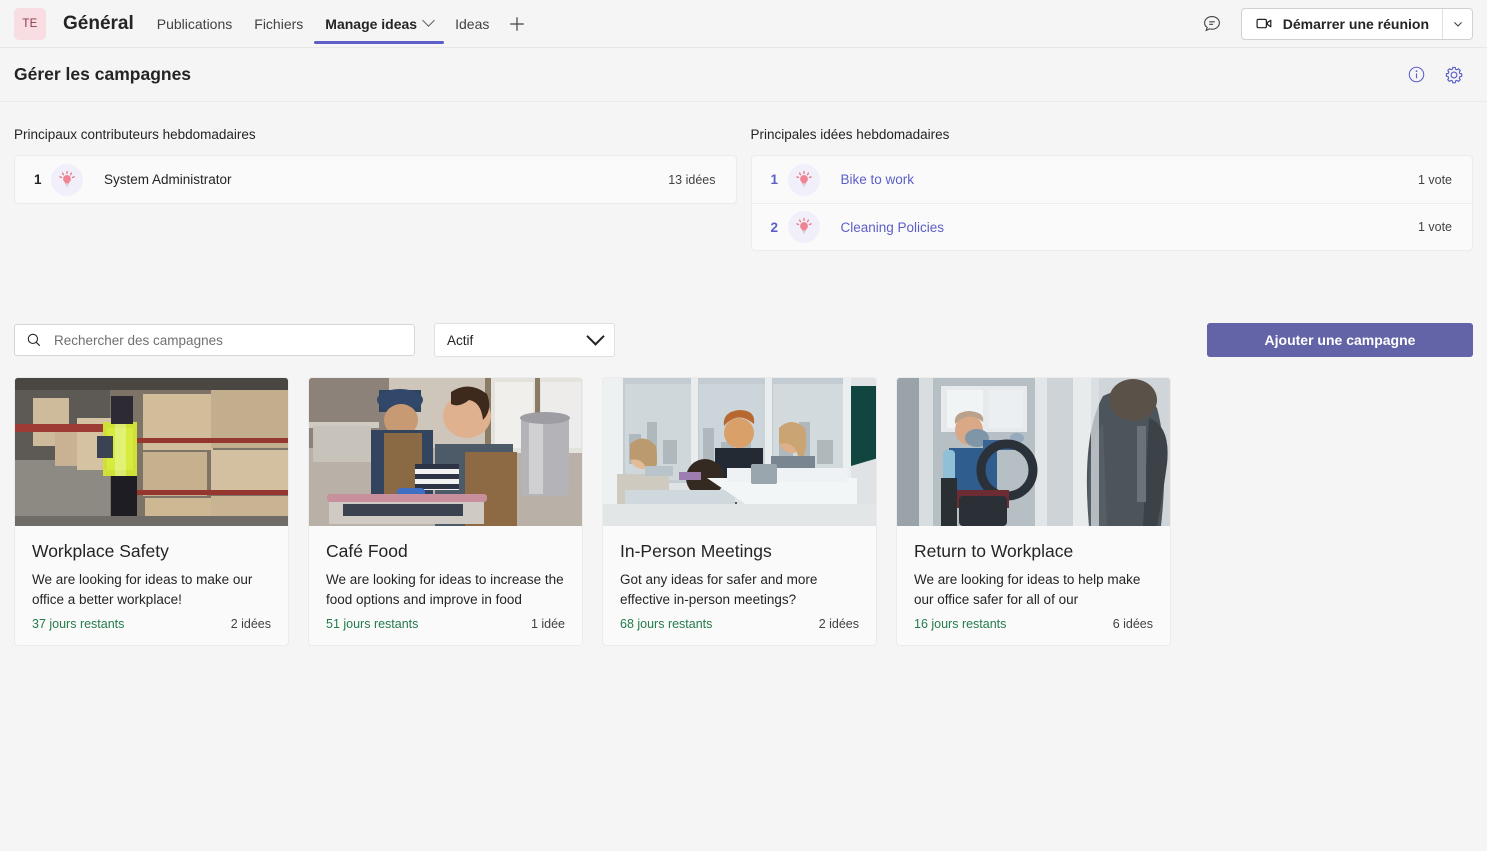  Describe the element at coordinates (1435, 75) in the screenshot. I see `page-header-actions` at that location.